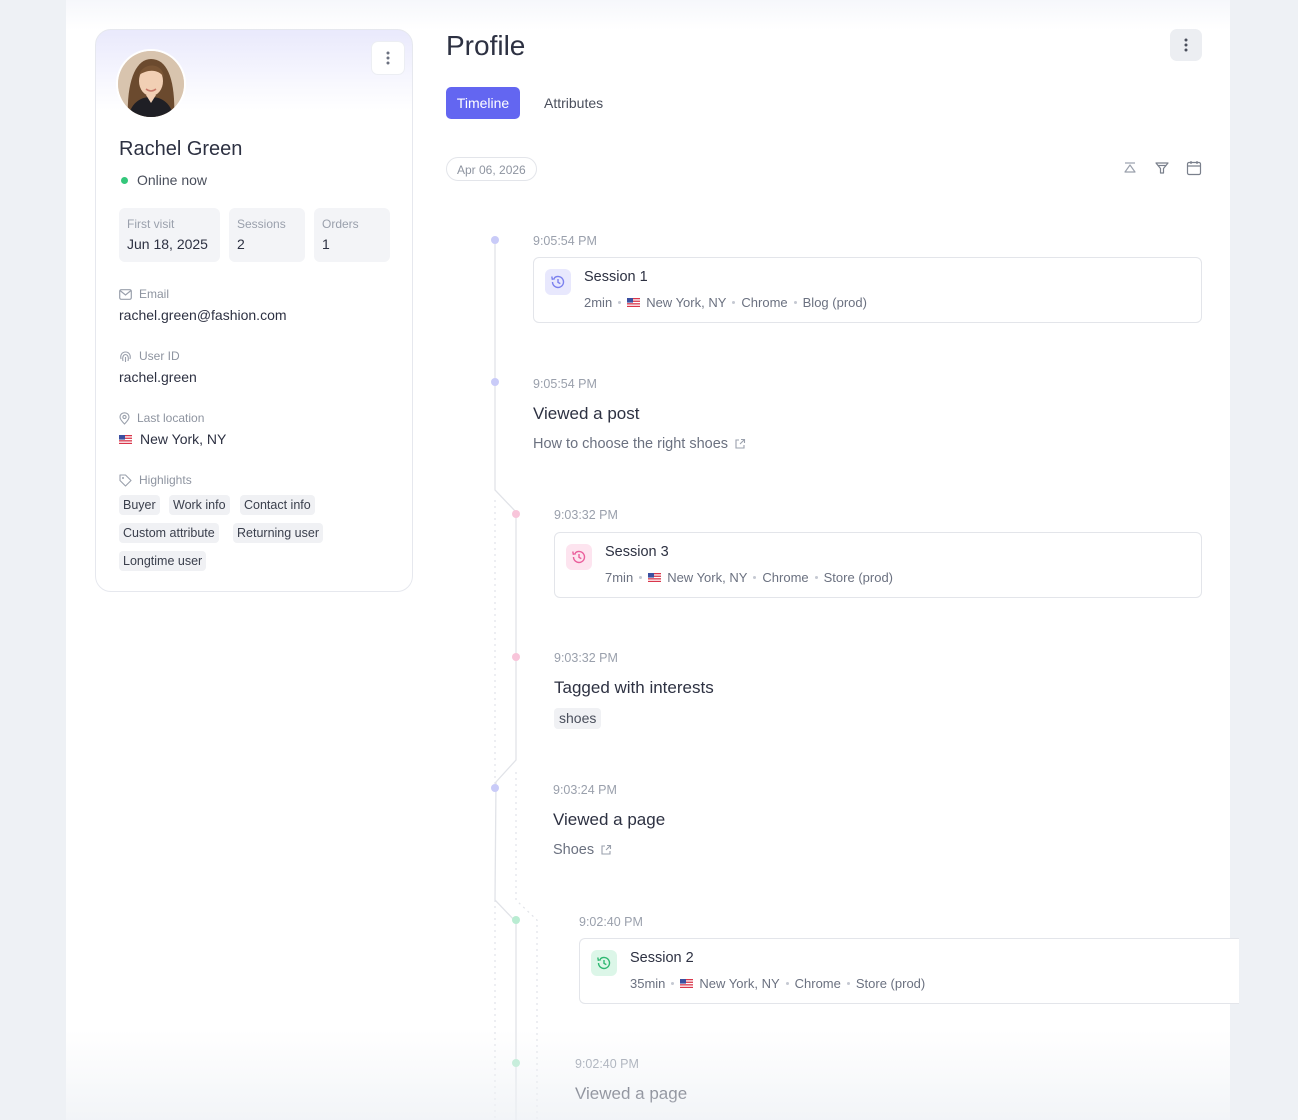 Image resolution: width=1298 pixels, height=1120 pixels. What do you see at coordinates (586, 413) in the screenshot?
I see `event-title: Viewed a post` at bounding box center [586, 413].